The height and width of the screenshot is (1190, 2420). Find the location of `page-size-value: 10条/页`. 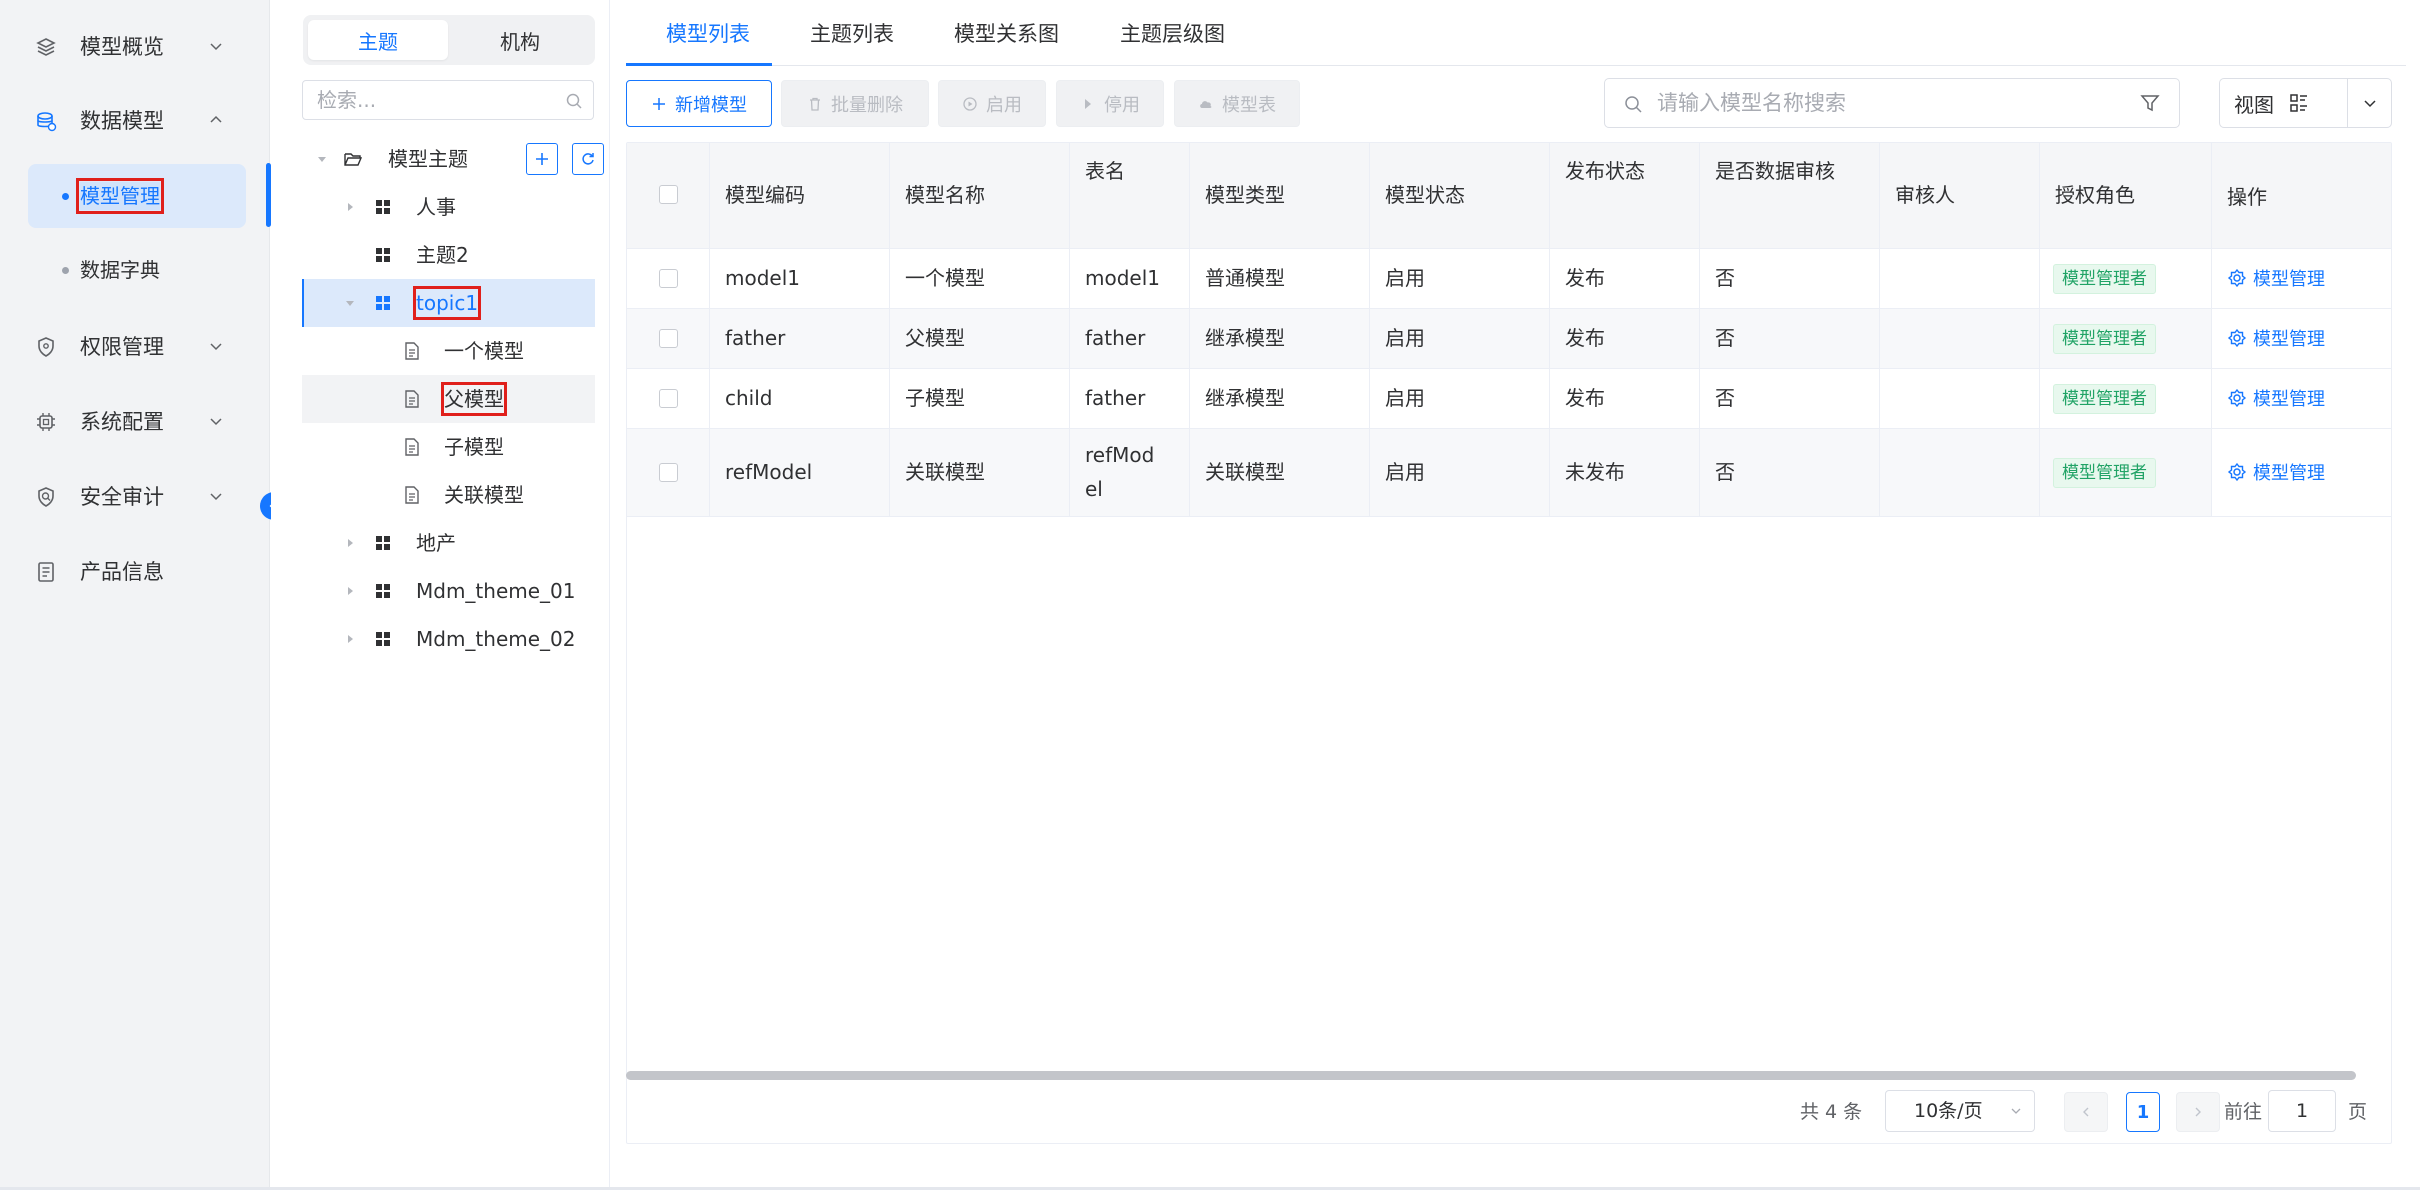

page-size-value: 10条/页 is located at coordinates (1948, 1111).